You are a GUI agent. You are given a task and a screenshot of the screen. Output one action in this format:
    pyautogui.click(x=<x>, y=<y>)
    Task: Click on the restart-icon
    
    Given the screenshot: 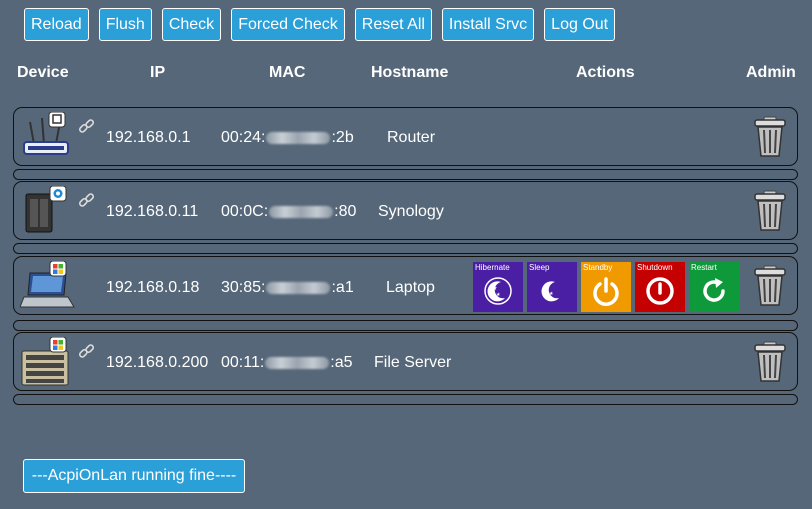 What is the action you would take?
    pyautogui.click(x=714, y=290)
    